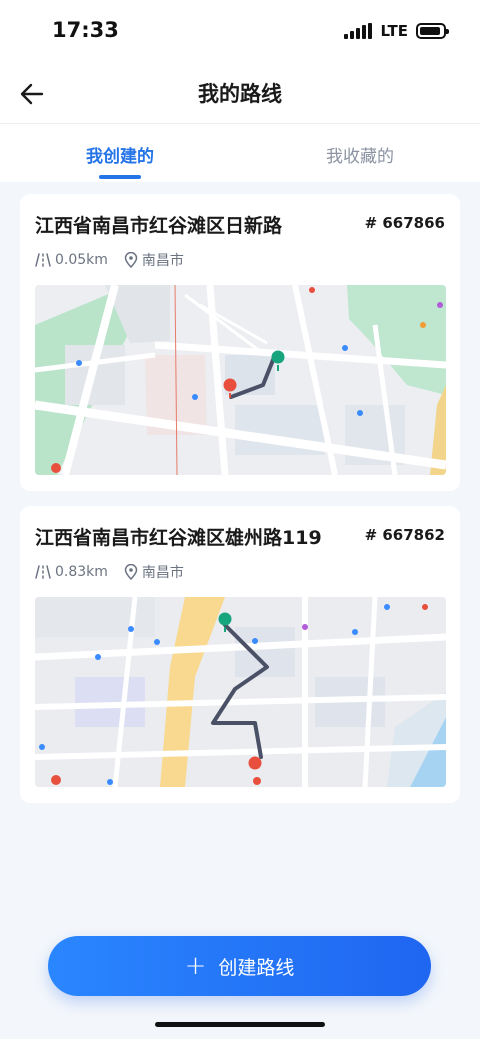 This screenshot has height=1039, width=480. What do you see at coordinates (240, 1024) in the screenshot?
I see `home-indicator` at bounding box center [240, 1024].